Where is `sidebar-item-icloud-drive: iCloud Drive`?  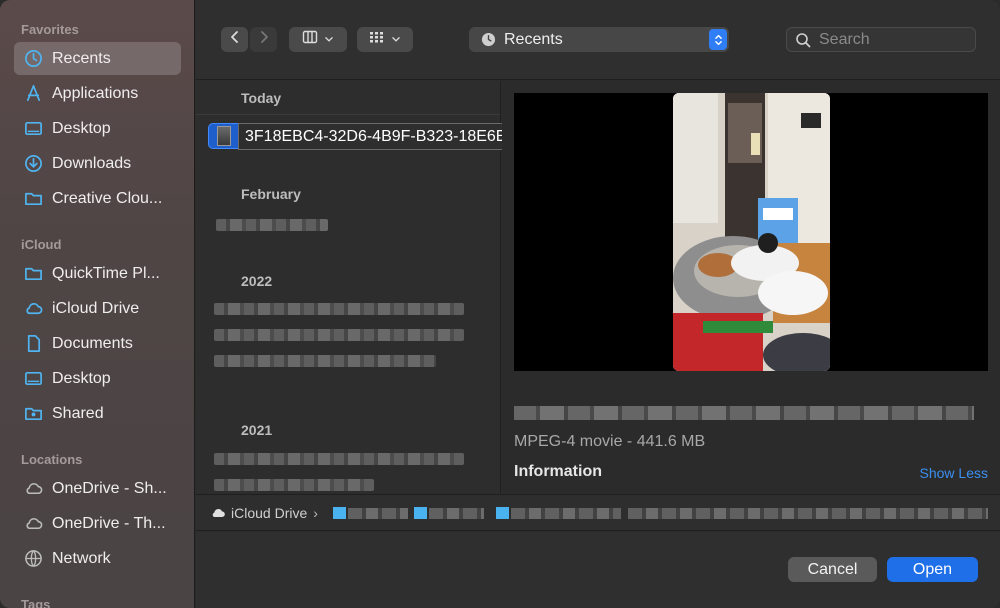 sidebar-item-icloud-drive: iCloud Drive is located at coordinates (97, 308).